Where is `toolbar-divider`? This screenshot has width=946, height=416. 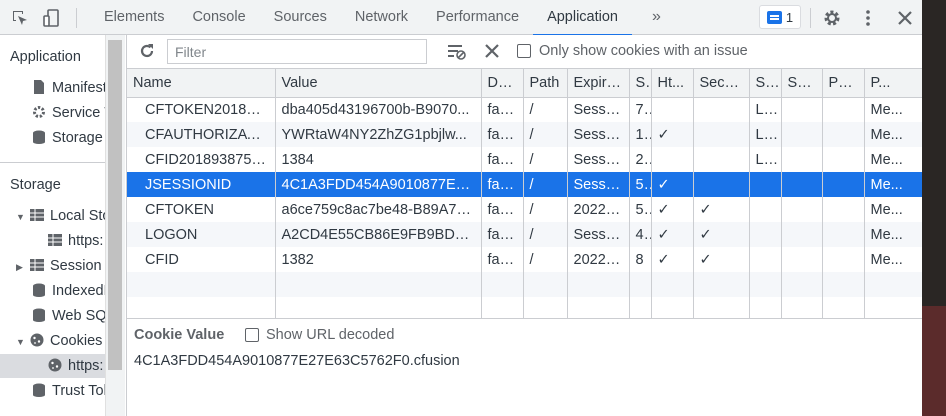
toolbar-divider is located at coordinates (76, 18).